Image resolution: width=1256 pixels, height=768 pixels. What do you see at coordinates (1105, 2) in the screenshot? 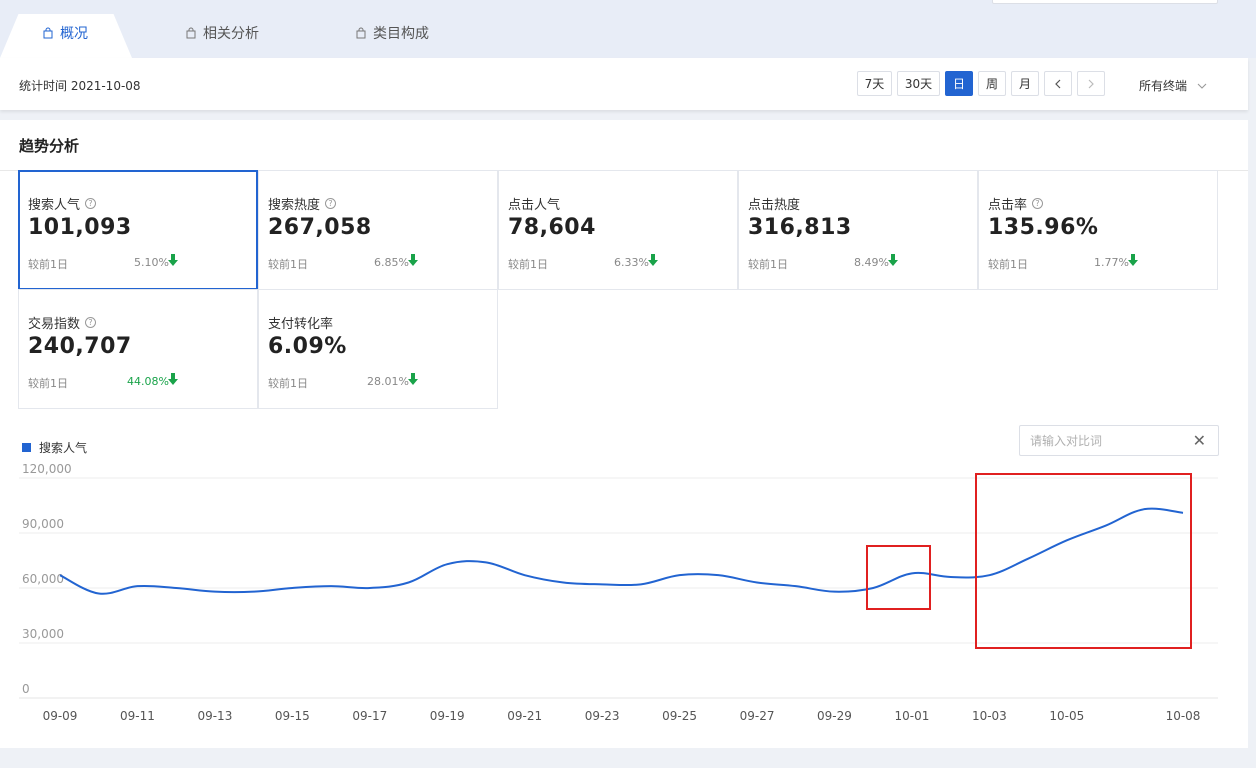
I see `top-search-box` at bounding box center [1105, 2].